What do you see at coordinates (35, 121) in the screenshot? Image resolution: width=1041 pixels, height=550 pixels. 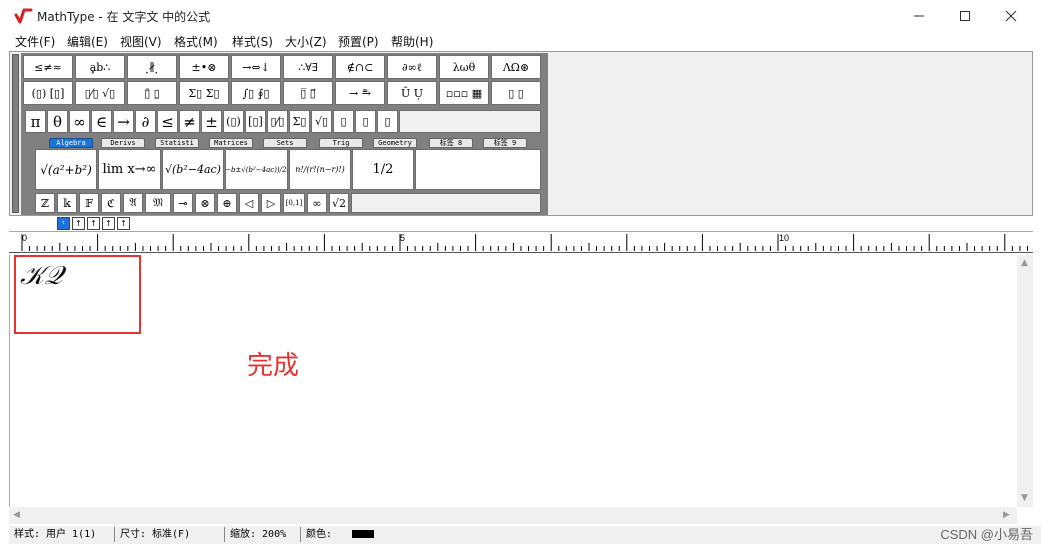 I see `small-bar-pi: π` at bounding box center [35, 121].